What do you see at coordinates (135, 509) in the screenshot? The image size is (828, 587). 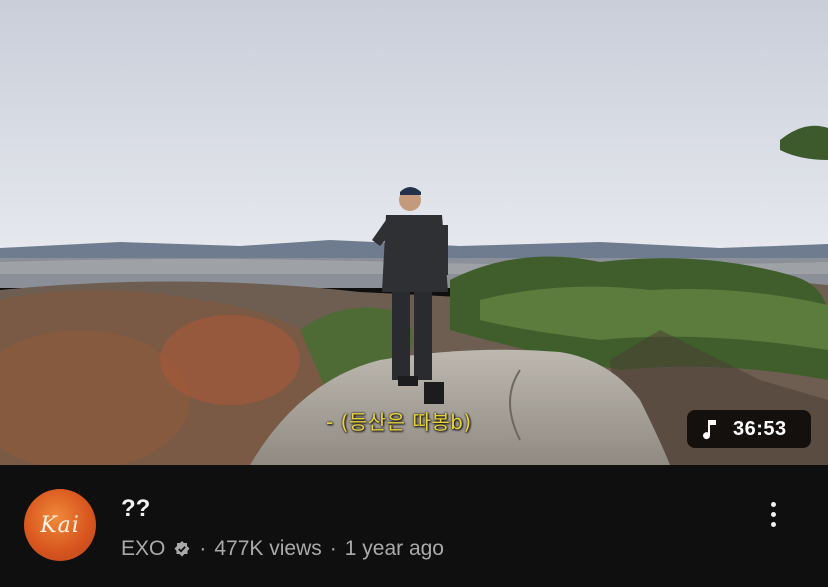 I see `video-title: ??` at bounding box center [135, 509].